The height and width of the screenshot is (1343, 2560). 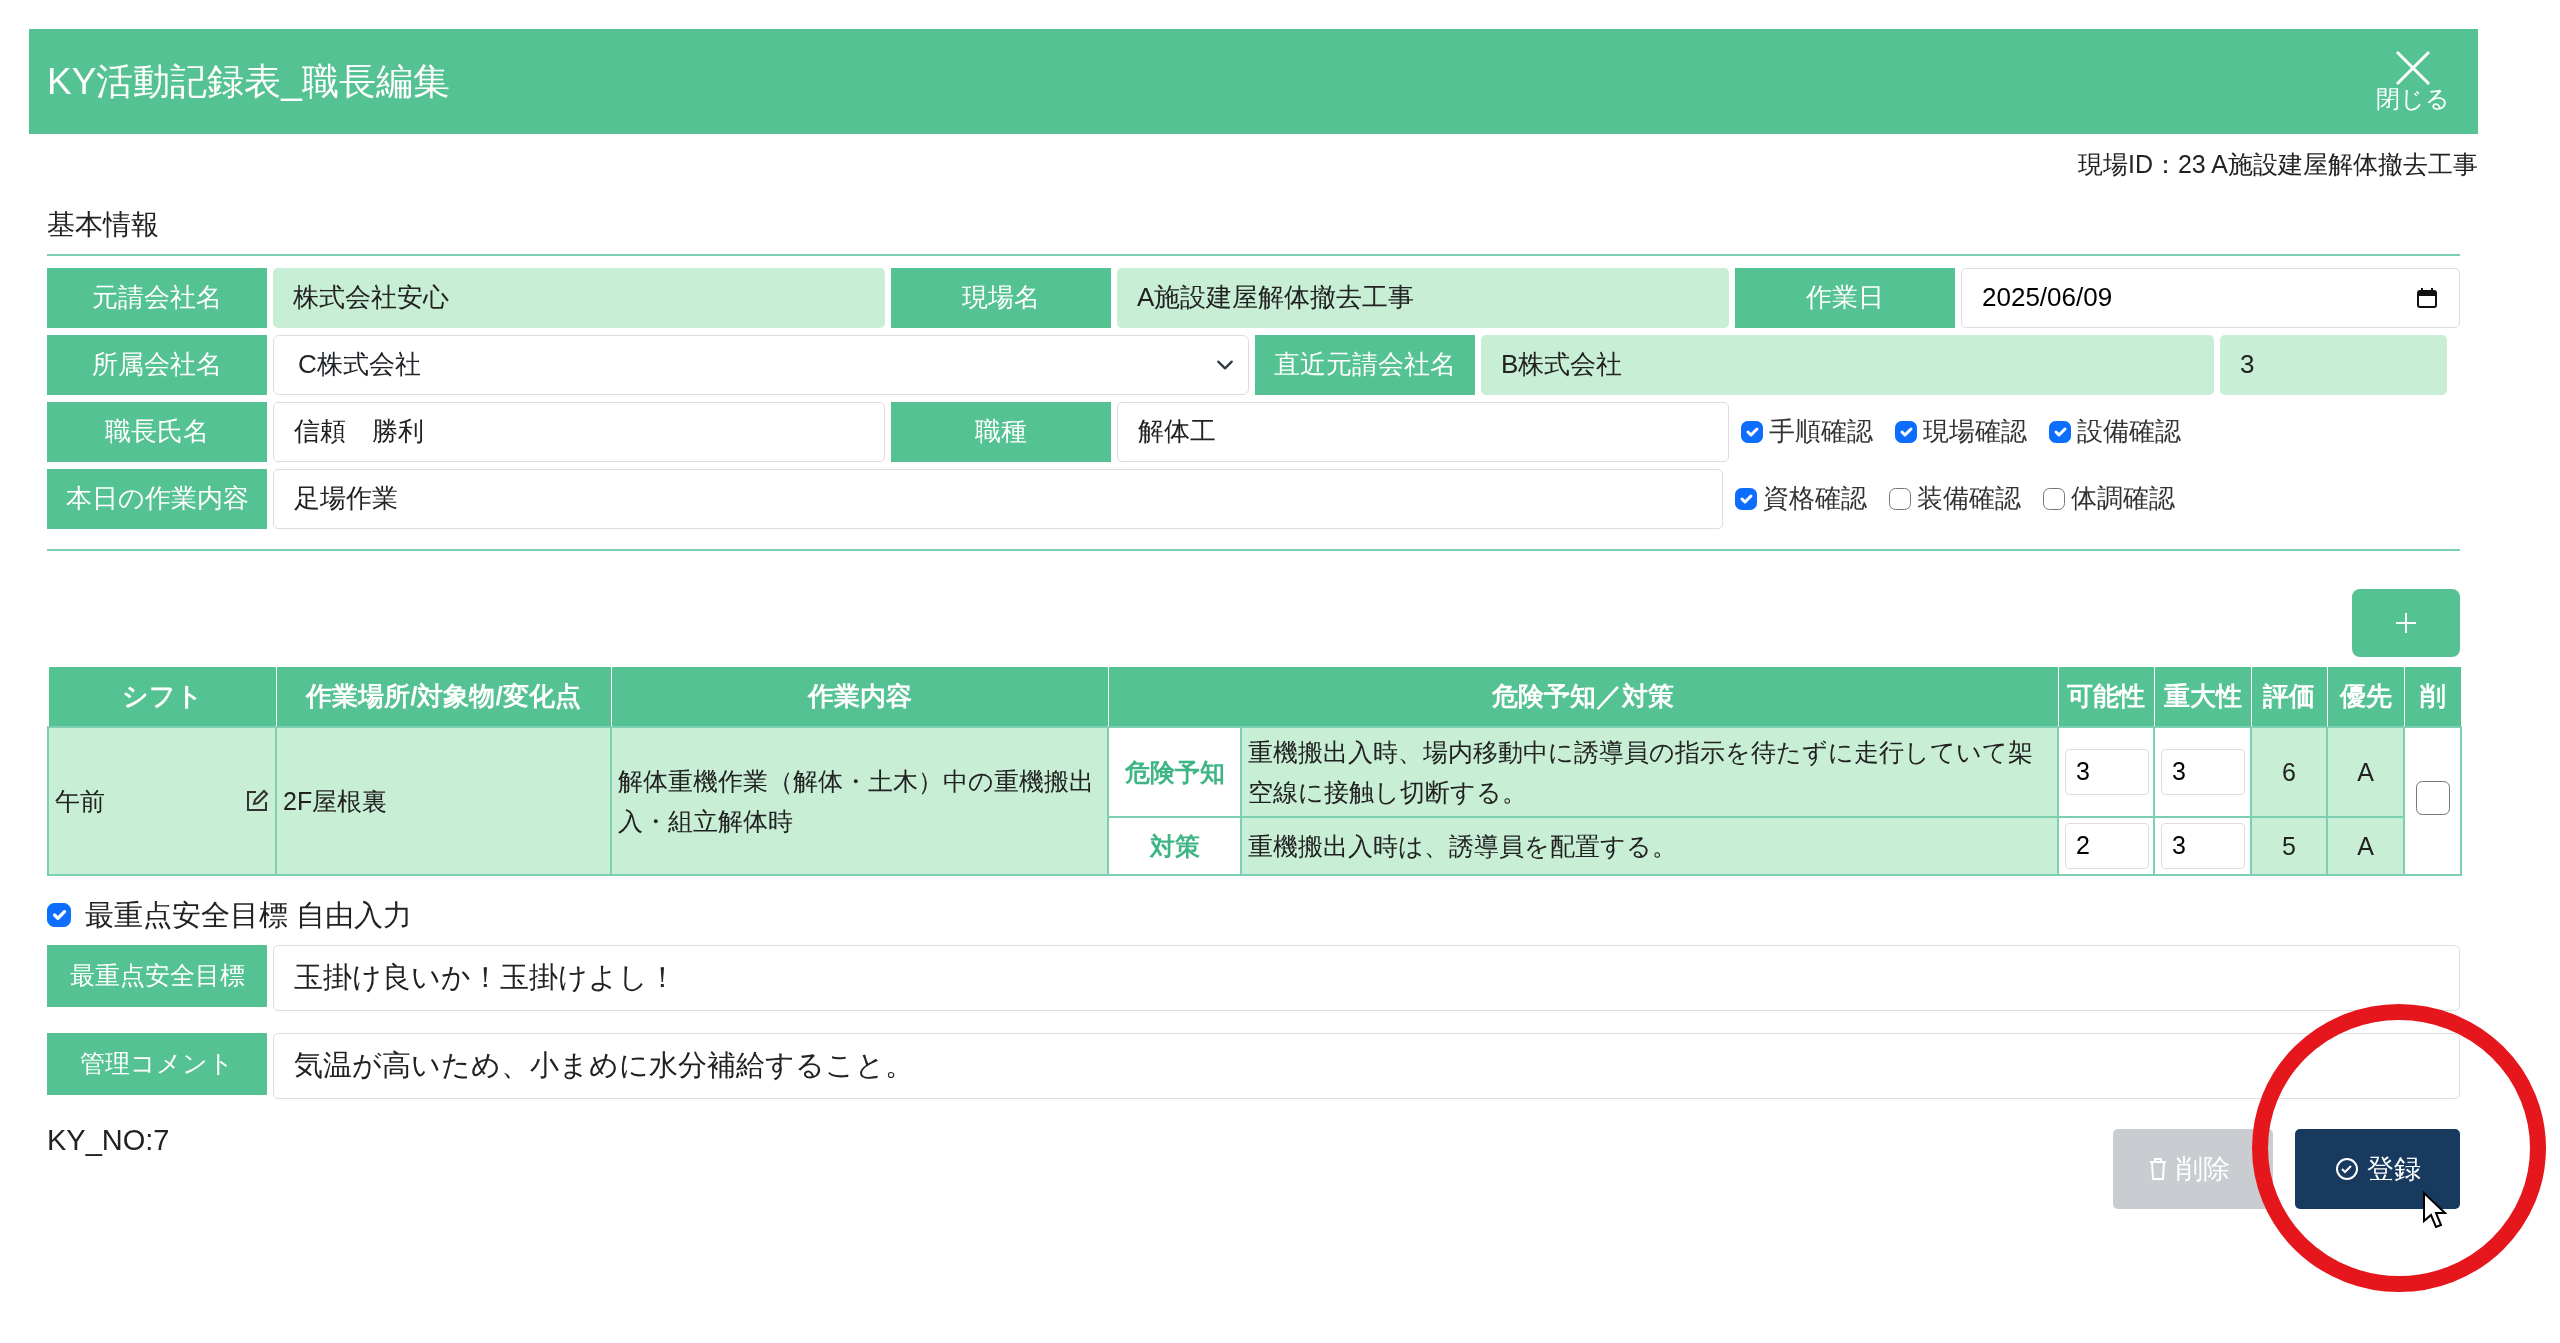 What do you see at coordinates (1174, 845) in the screenshot?
I see `row-tag: 対策` at bounding box center [1174, 845].